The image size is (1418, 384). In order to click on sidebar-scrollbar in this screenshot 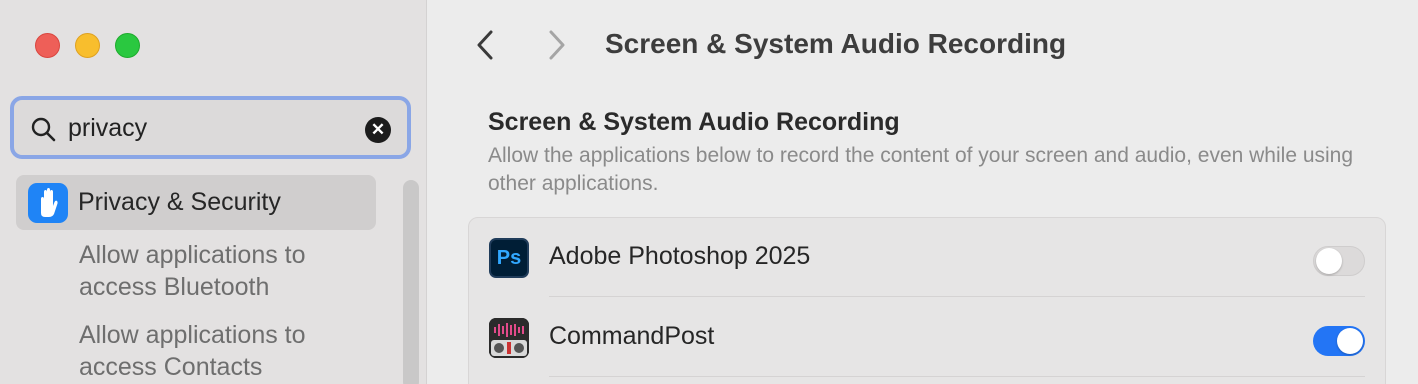, I will do `click(411, 282)`.